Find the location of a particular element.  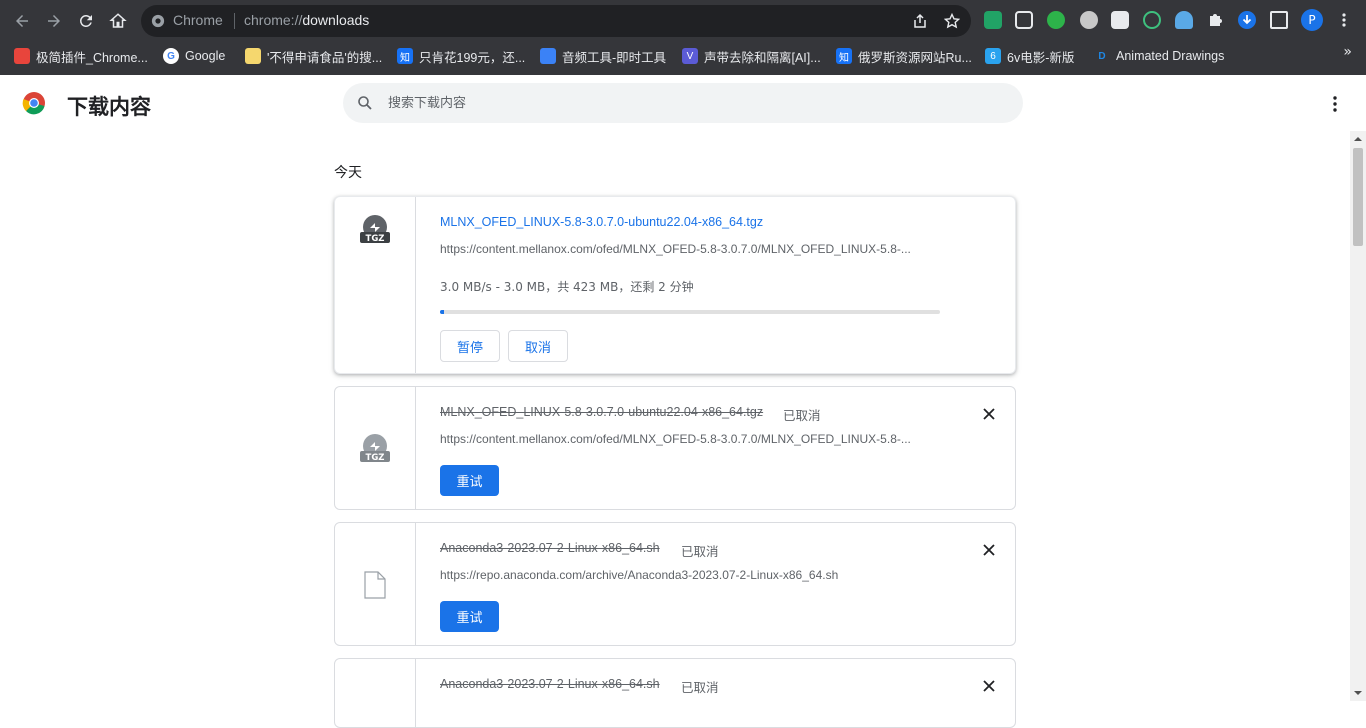

glasses-extension-icon is located at coordinates (1024, 20).